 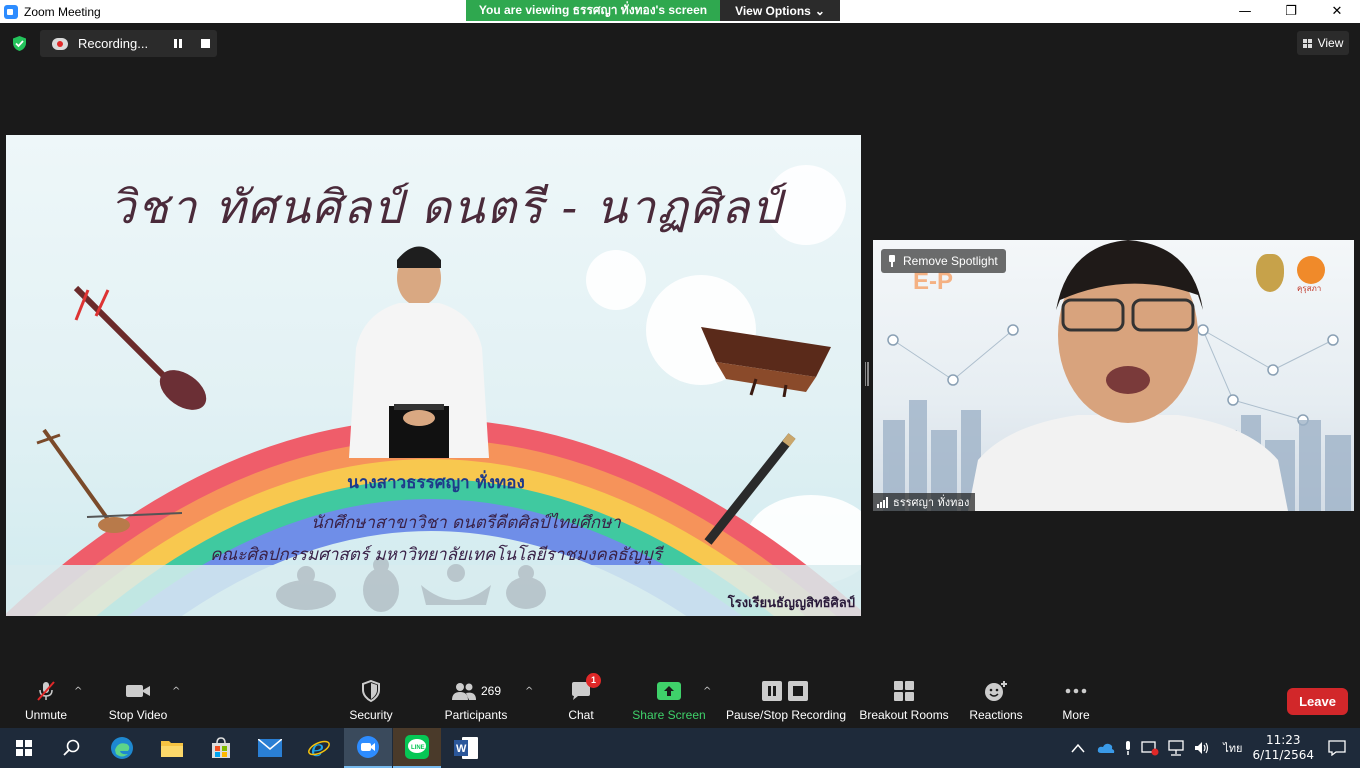 I want to click on pause-stop-recording-button: Pause/Stop Recording, so click(x=786, y=700).